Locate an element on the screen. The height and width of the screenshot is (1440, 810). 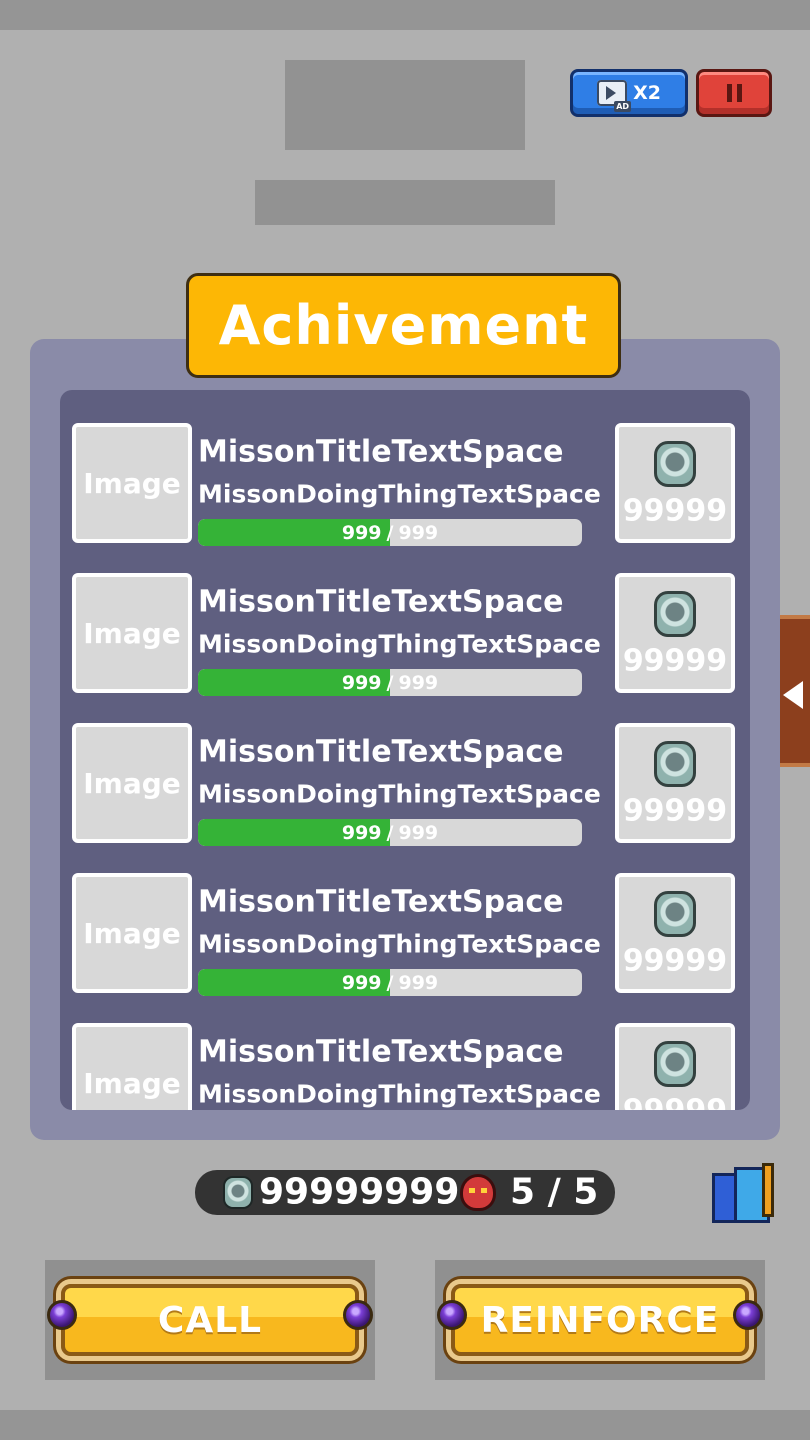
achievement-title: Achivement is located at coordinates (403, 325).